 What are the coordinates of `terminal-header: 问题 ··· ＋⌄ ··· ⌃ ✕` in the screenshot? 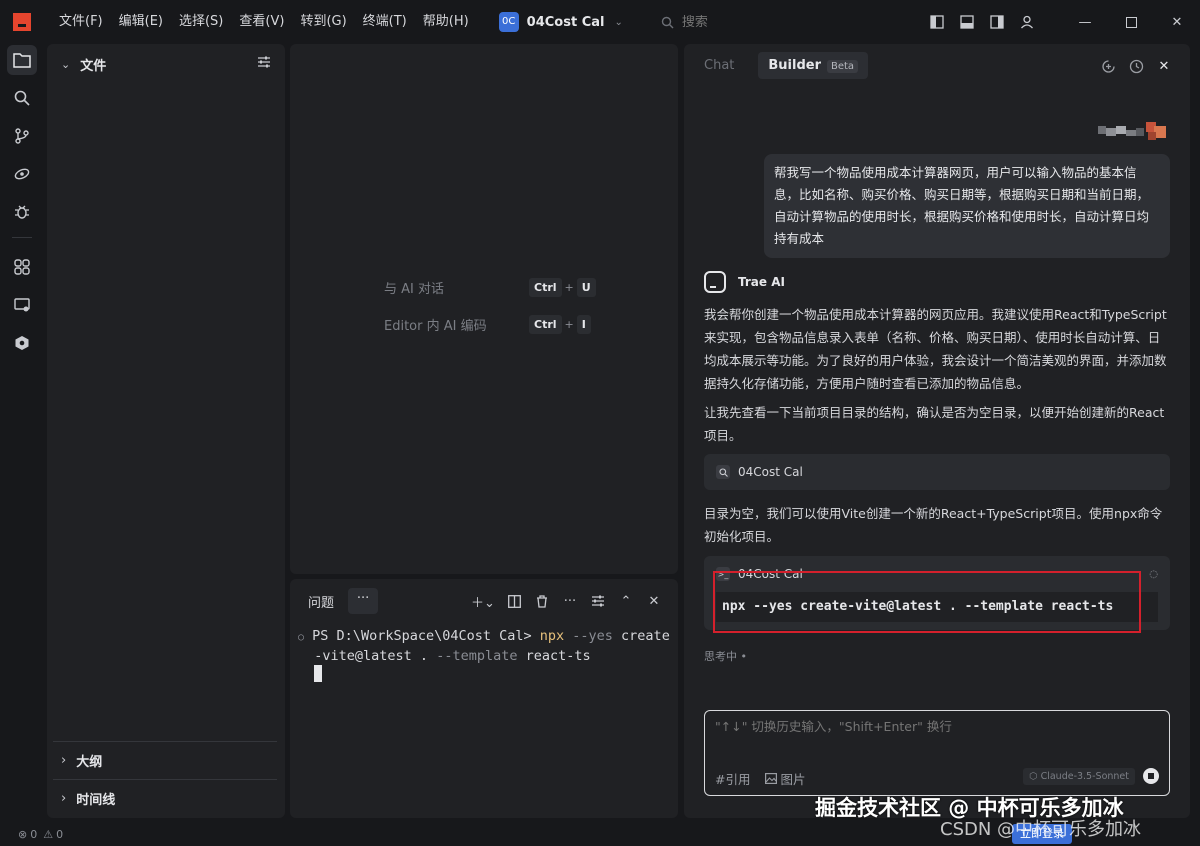 It's located at (484, 601).